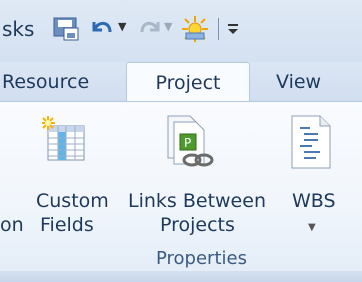 Image resolution: width=362 pixels, height=282 pixels. I want to click on undo-icon, so click(103, 29).